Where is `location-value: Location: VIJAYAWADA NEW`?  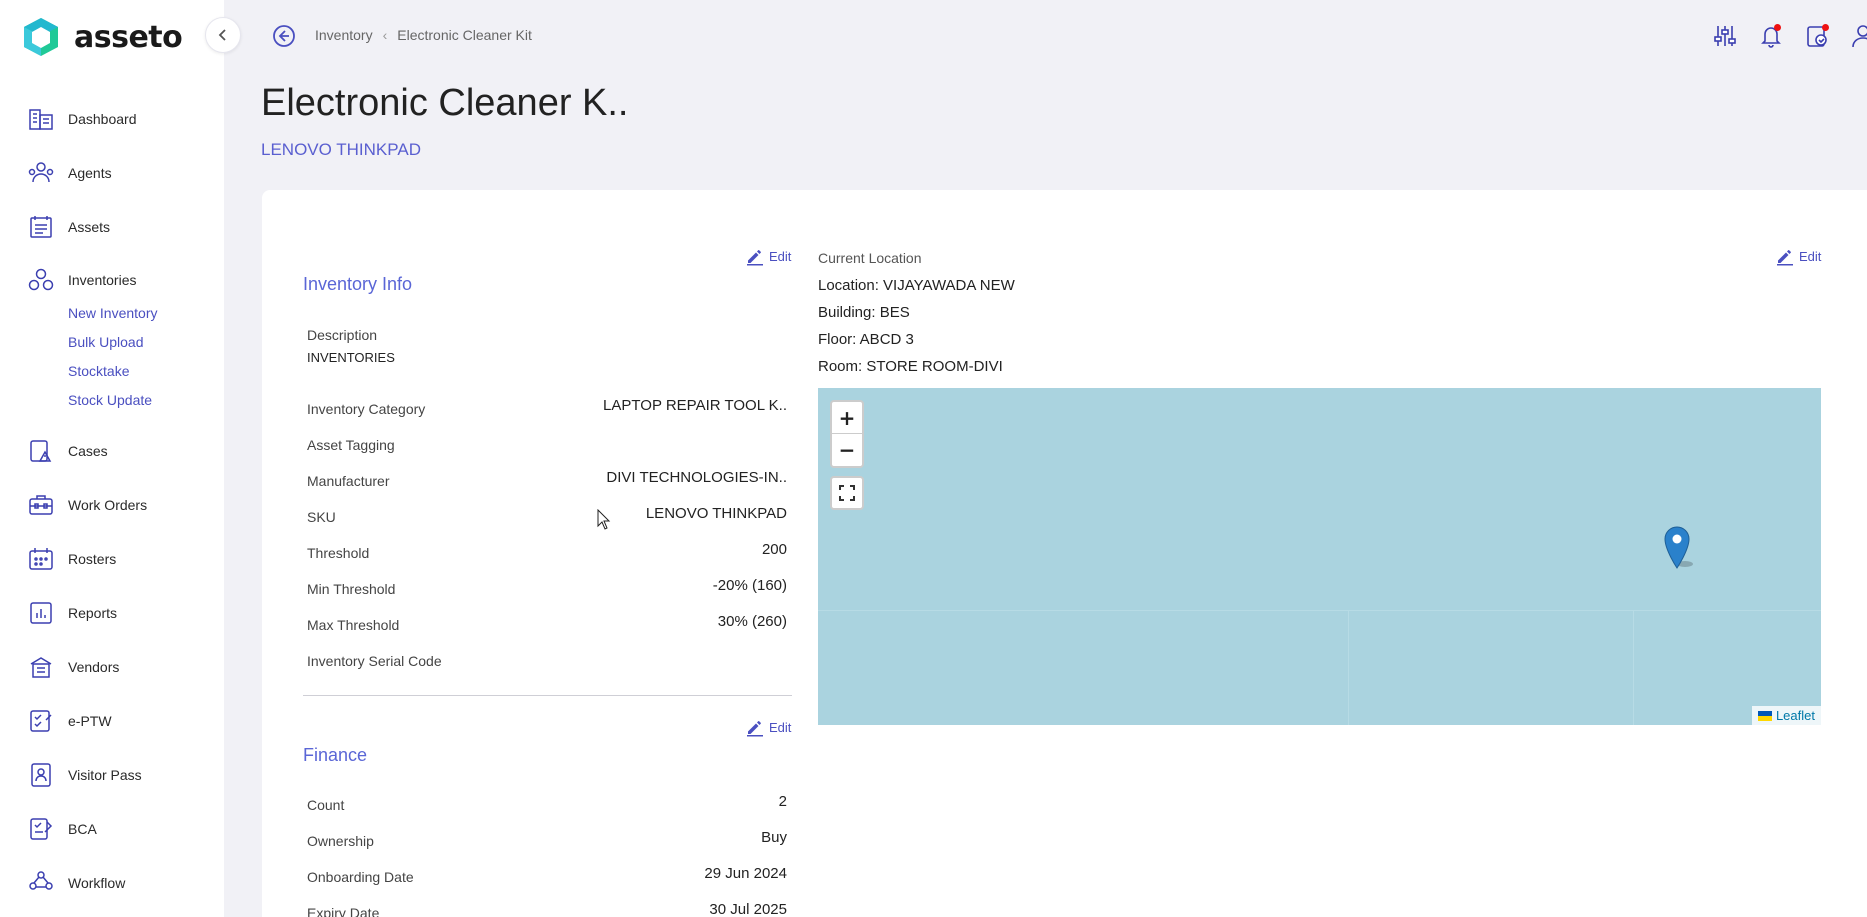
location-value: Location: VIJAYAWADA NEW is located at coordinates (916, 285).